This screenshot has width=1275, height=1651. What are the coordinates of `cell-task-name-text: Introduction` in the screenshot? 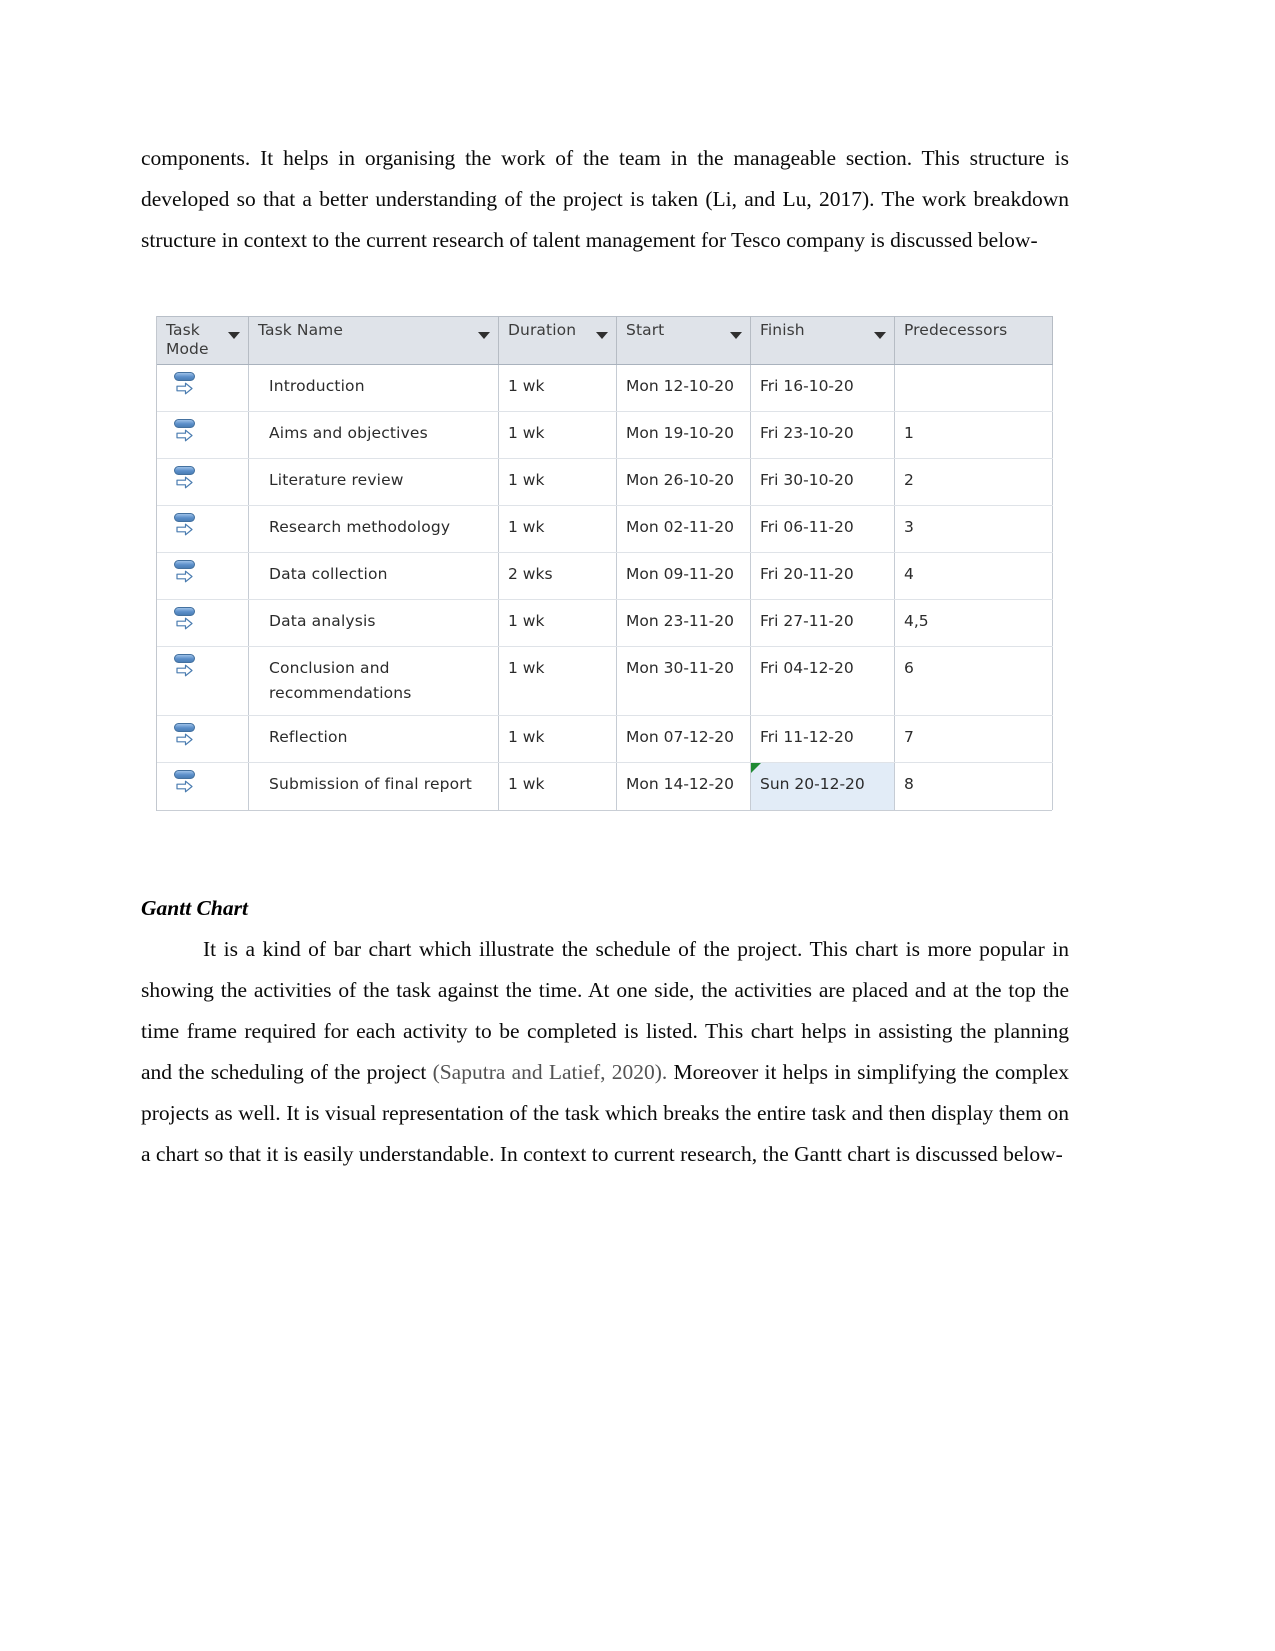 It's located at (317, 386).